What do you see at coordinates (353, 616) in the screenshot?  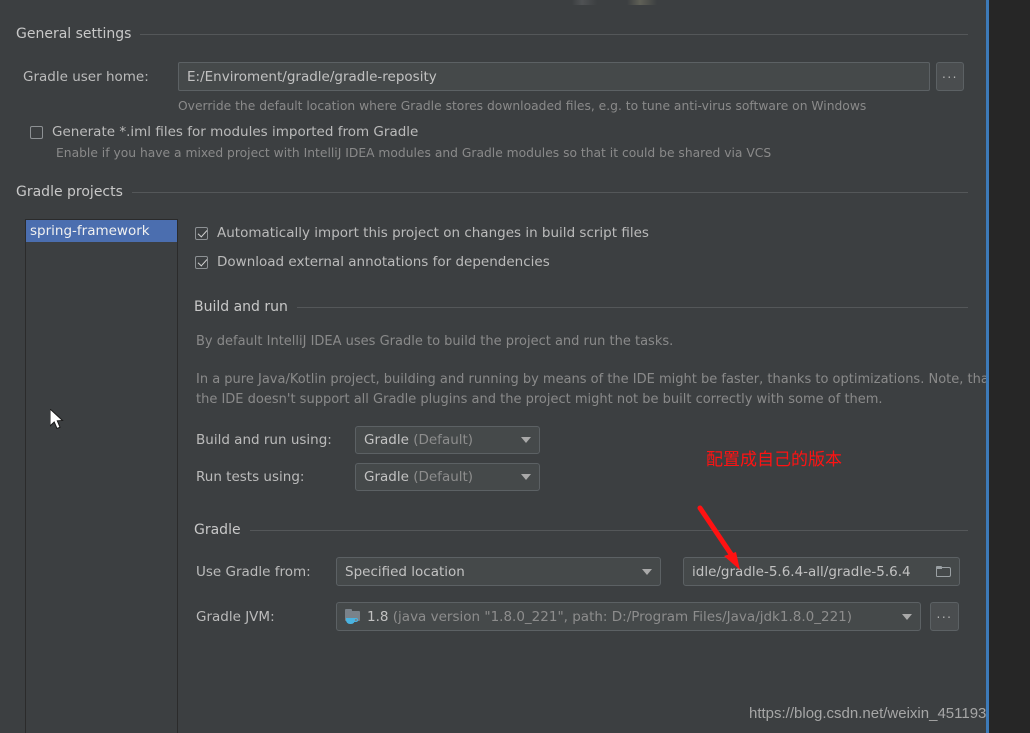 I see `jdk-folder-icon` at bounding box center [353, 616].